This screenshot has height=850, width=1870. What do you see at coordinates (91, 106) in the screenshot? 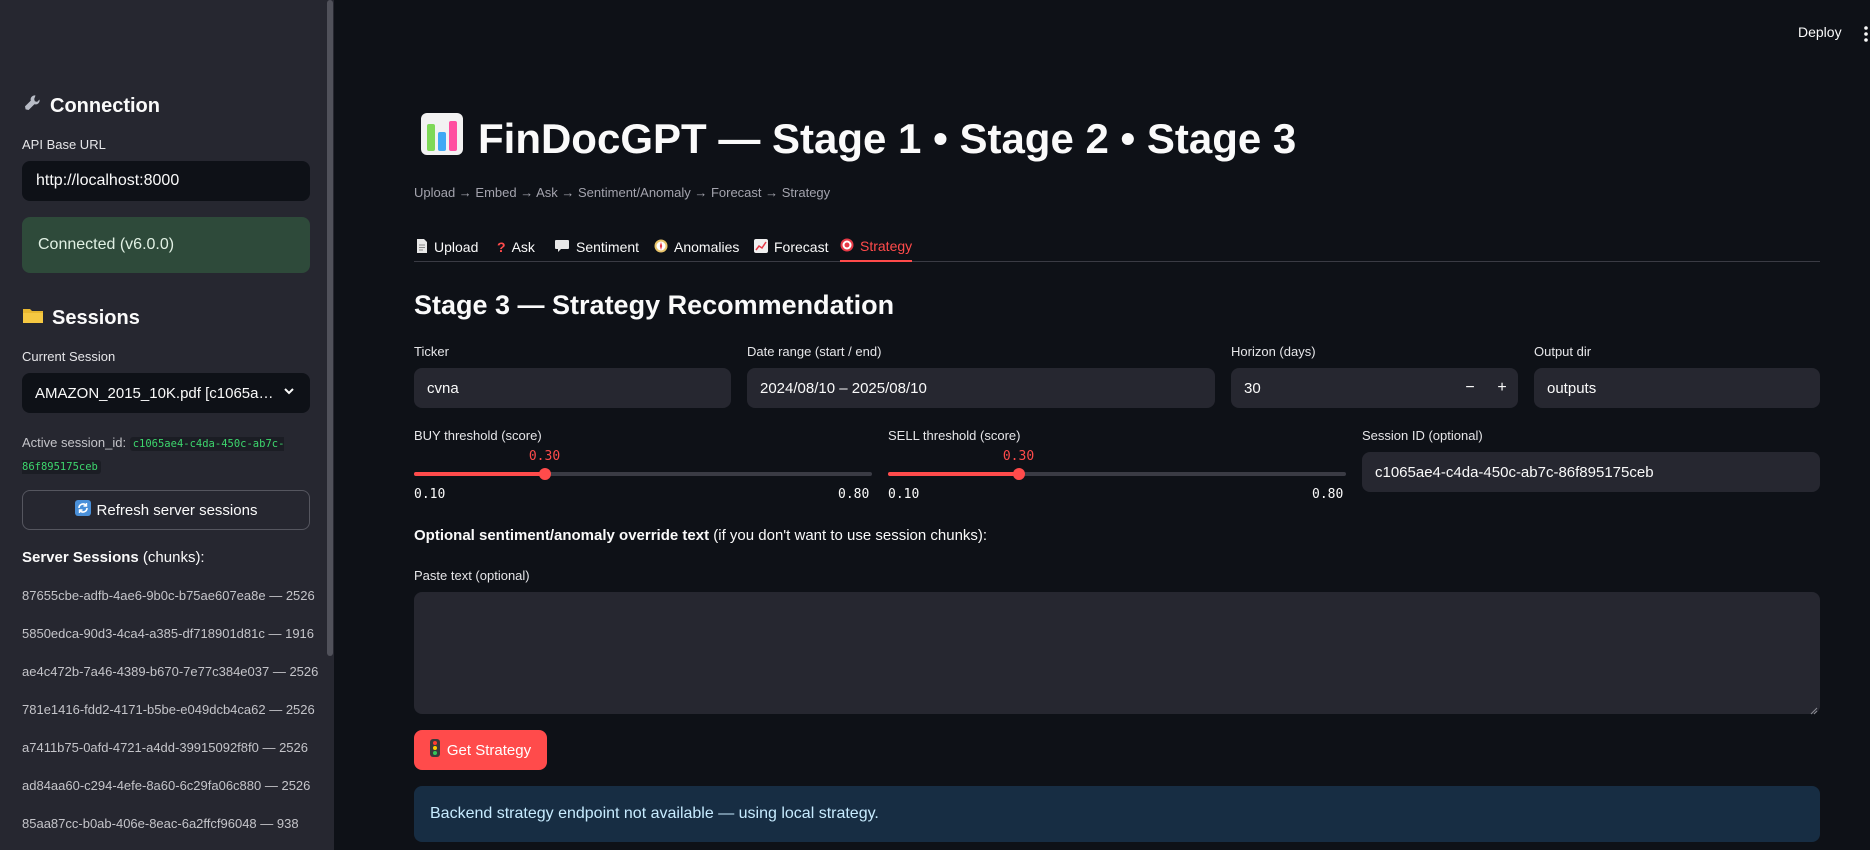
I see `connection-heading: Connection` at bounding box center [91, 106].